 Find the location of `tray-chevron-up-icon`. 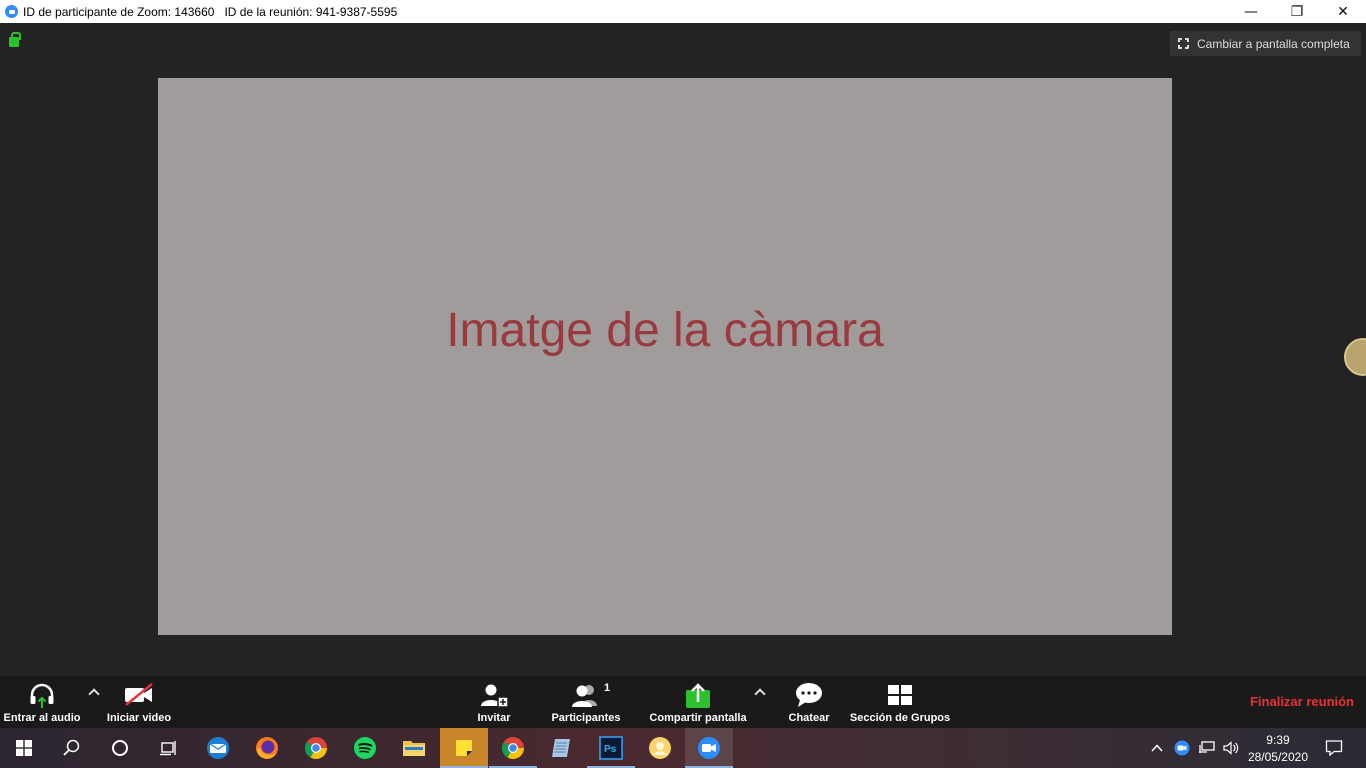

tray-chevron-up-icon is located at coordinates (1157, 748).